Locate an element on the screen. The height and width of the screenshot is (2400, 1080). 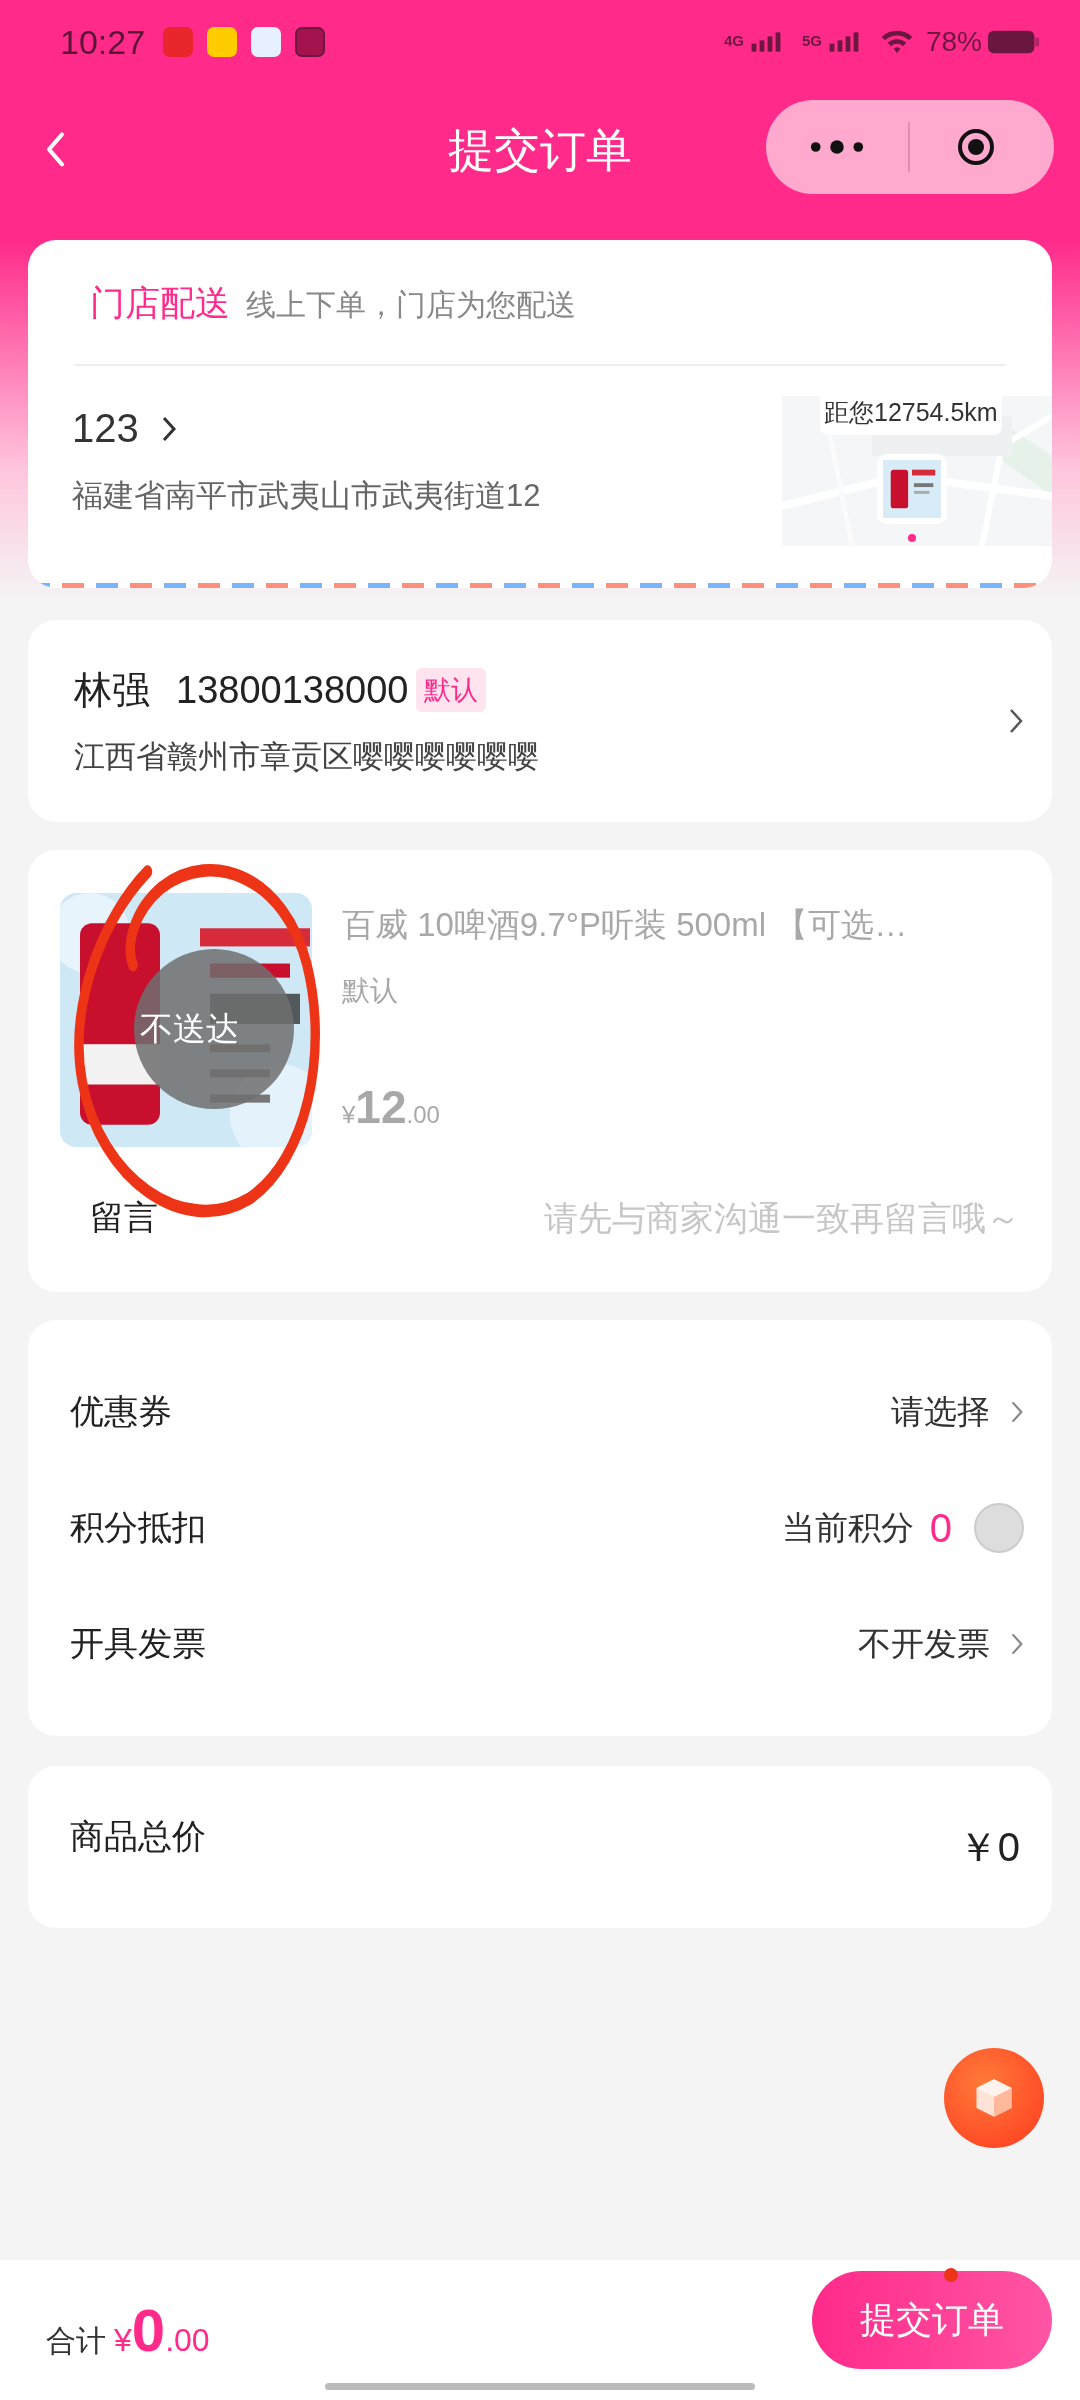
option-label: 优惠券 is located at coordinates (121, 1411).